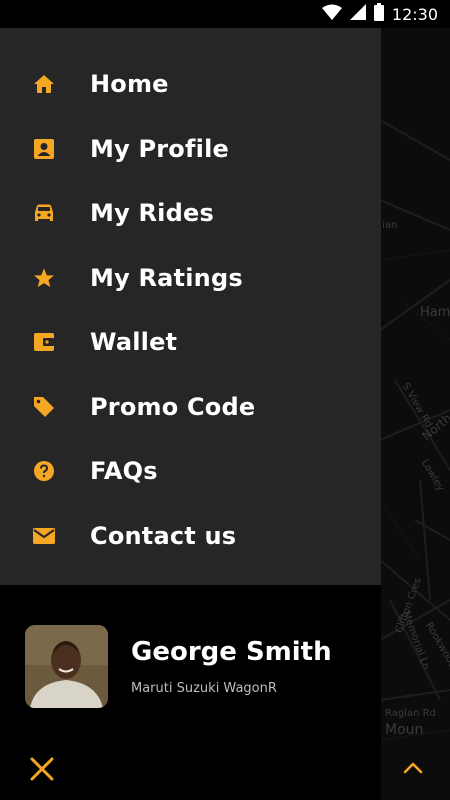  I want to click on menu-item-label: My Rides, so click(152, 213).